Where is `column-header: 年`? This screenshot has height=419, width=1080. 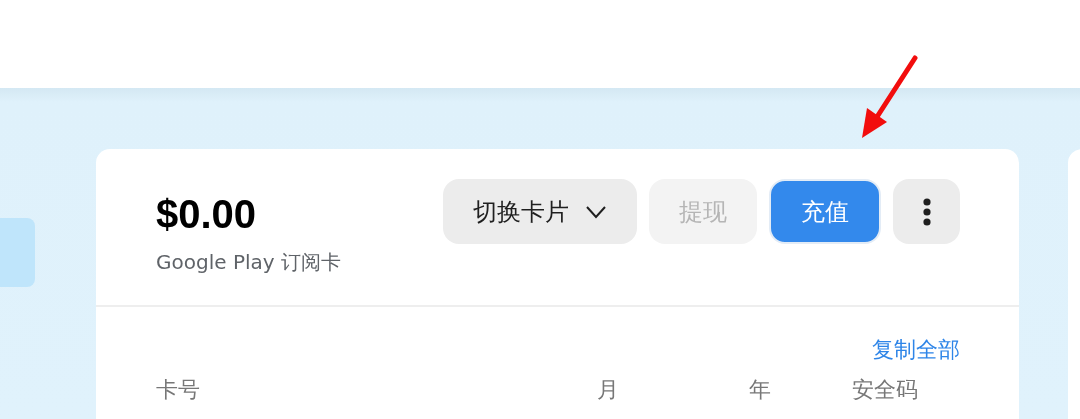
column-header: 年 is located at coordinates (760, 390).